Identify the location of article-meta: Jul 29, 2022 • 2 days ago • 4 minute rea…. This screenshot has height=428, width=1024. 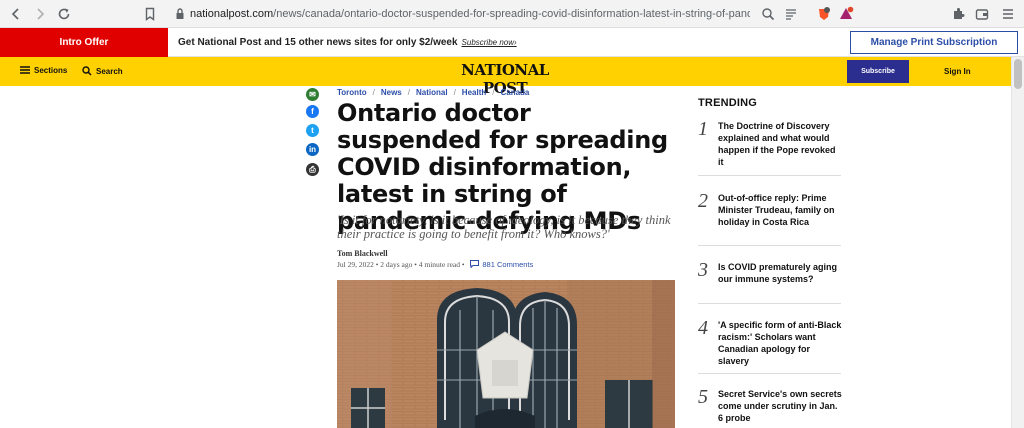
(435, 264).